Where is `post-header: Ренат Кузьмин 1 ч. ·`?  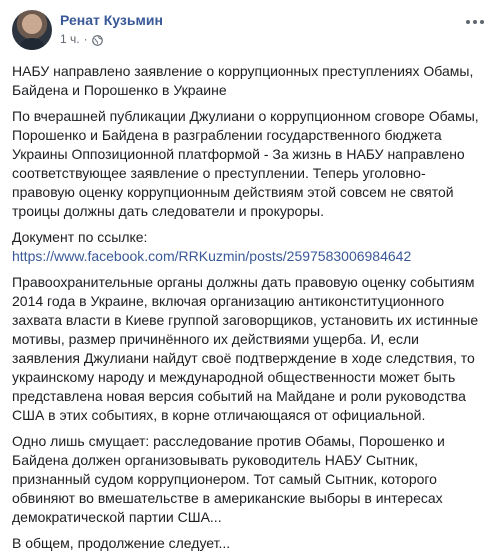 post-header: Ренат Кузьмин 1 ч. · is located at coordinates (248, 36).